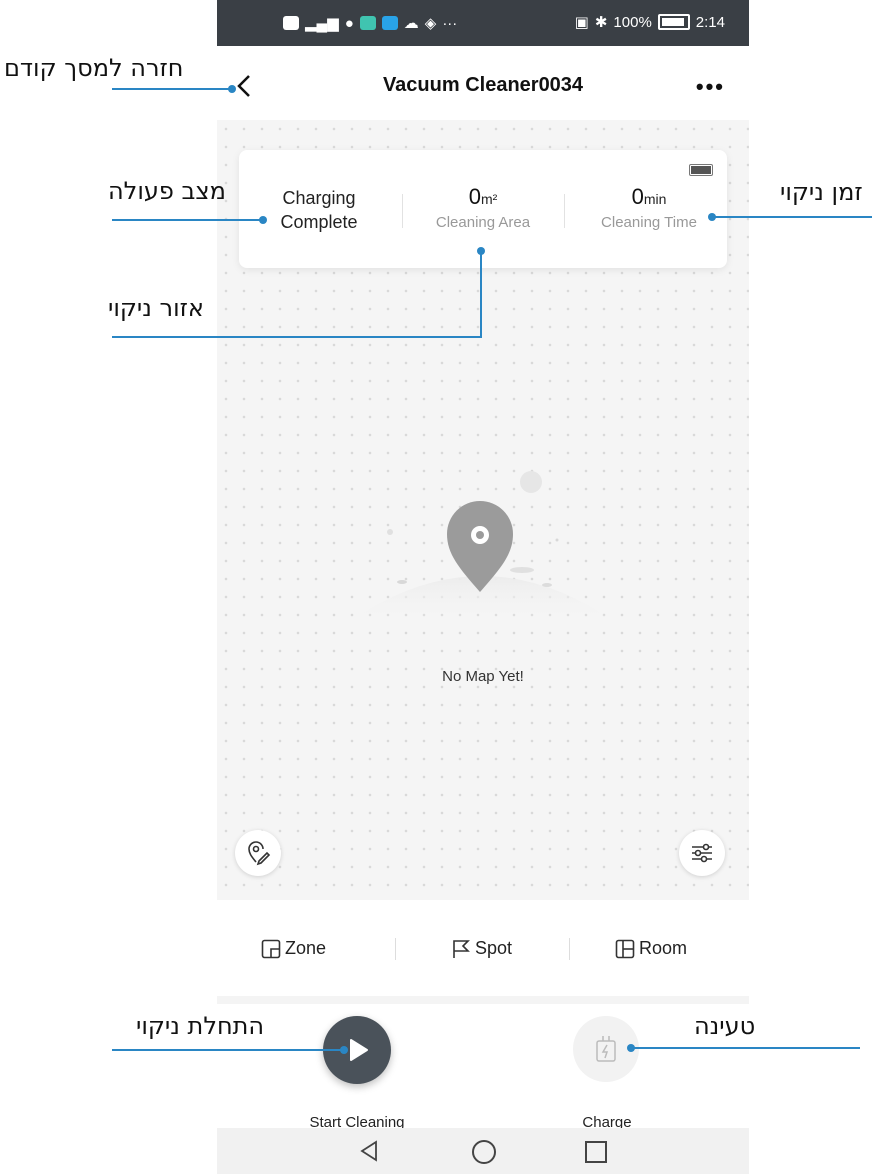 Image resolution: width=883 pixels, height=1174 pixels. Describe the element at coordinates (461, 948) in the screenshot. I see `flag-icon` at that location.